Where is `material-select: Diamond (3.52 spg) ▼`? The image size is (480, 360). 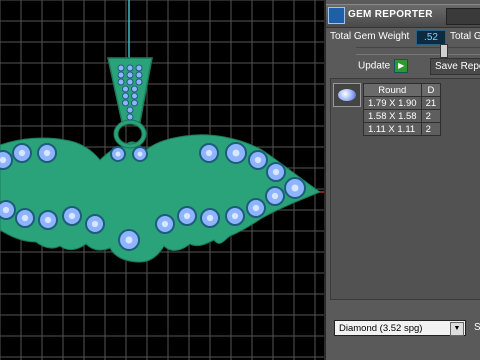 material-select: Diamond (3.52 spg) ▼ is located at coordinates (400, 328).